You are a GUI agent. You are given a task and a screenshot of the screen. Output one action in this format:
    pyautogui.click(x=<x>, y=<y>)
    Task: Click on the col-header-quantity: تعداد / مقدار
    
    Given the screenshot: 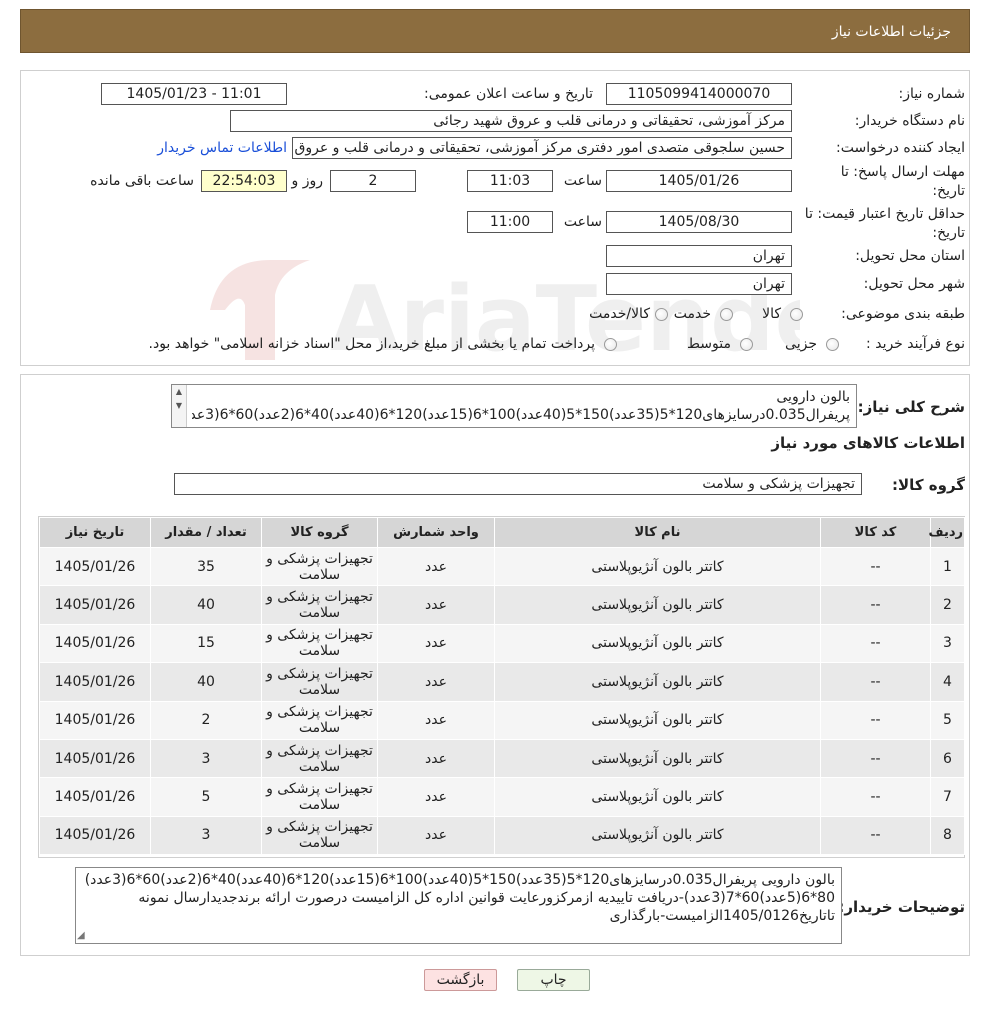 What is the action you would take?
    pyautogui.click(x=206, y=532)
    